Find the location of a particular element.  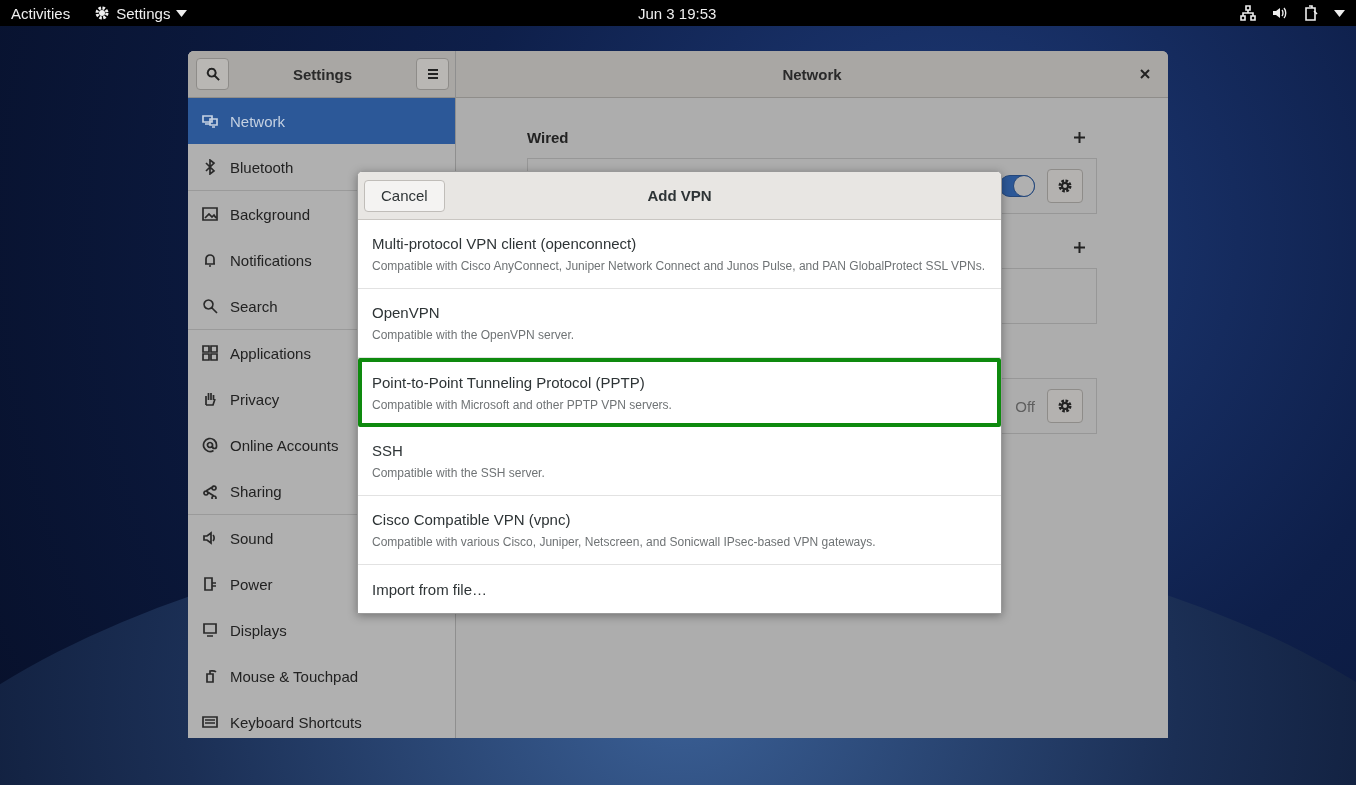

search-button is located at coordinates (212, 74).